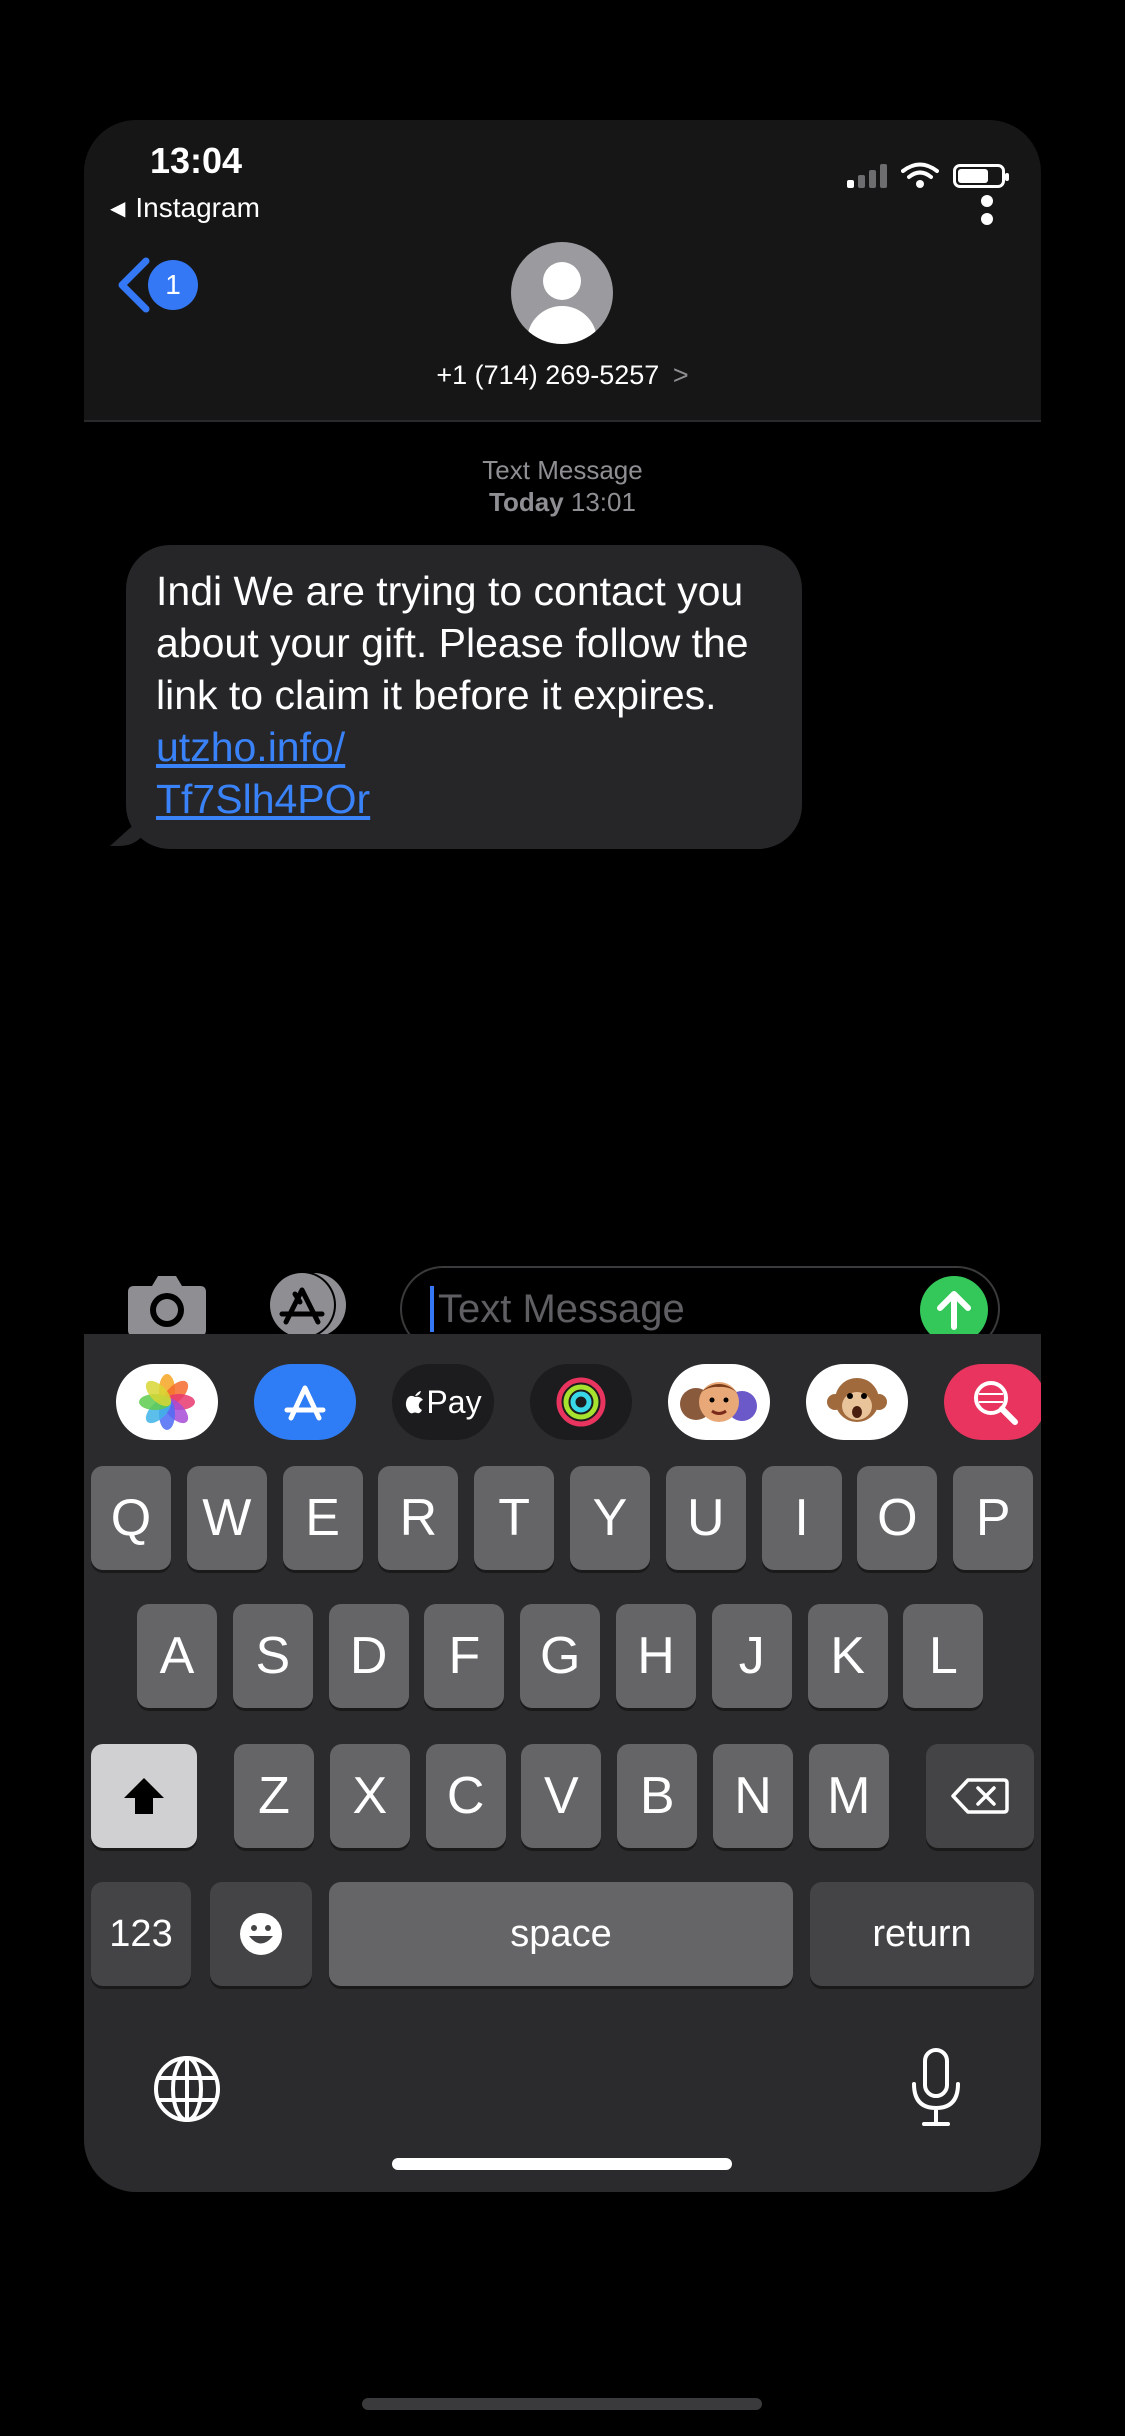 The width and height of the screenshot is (1125, 2436). I want to click on key-p: P, so click(993, 1518).